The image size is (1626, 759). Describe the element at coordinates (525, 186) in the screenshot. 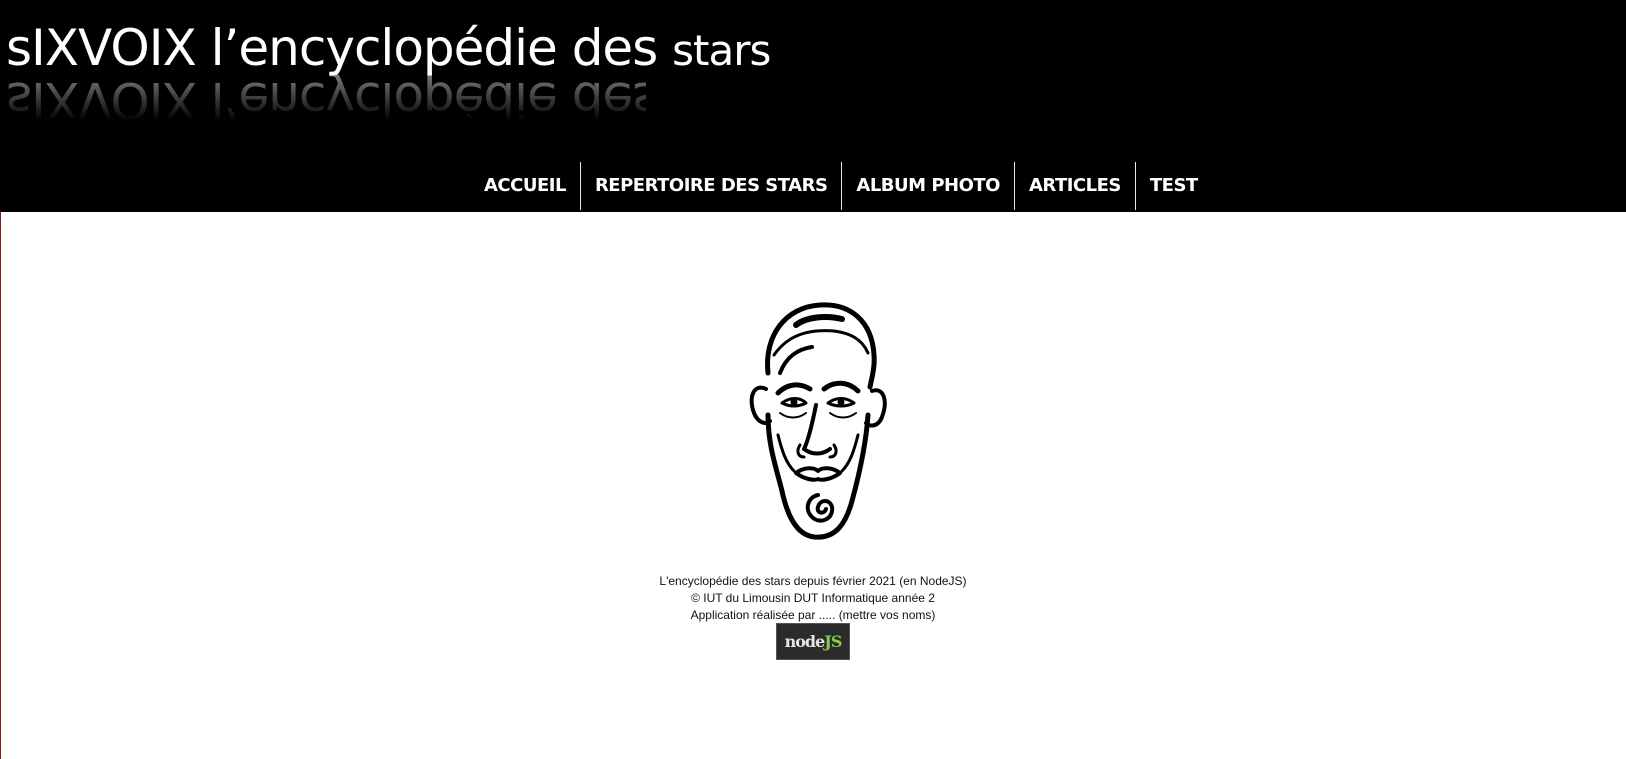

I see `nav-item-accueil: ACCUEIL` at that location.